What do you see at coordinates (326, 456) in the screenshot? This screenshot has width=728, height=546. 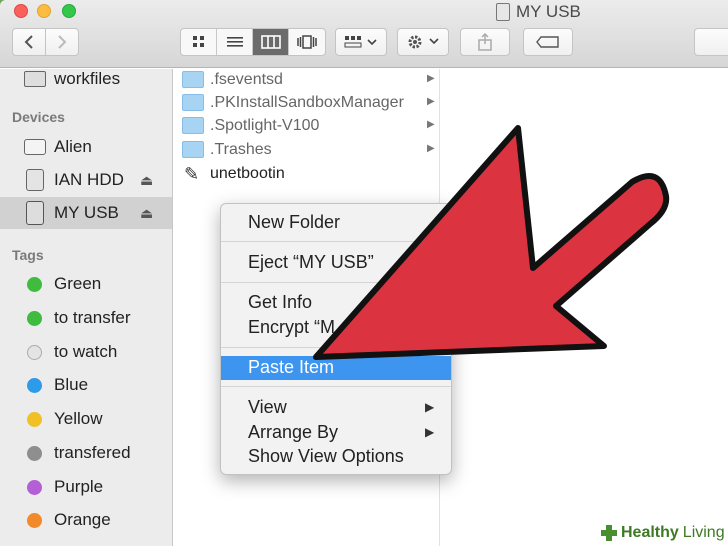 I see `menu-item-label: Show View Options` at bounding box center [326, 456].